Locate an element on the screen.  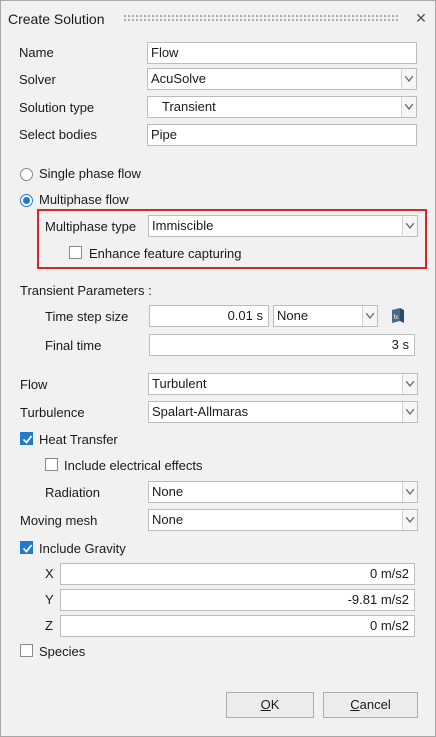
moving-mesh-select: None is located at coordinates (283, 520).